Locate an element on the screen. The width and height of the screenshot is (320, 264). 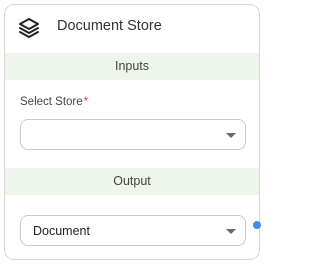
output-type-dropdown: Document is located at coordinates (133, 230).